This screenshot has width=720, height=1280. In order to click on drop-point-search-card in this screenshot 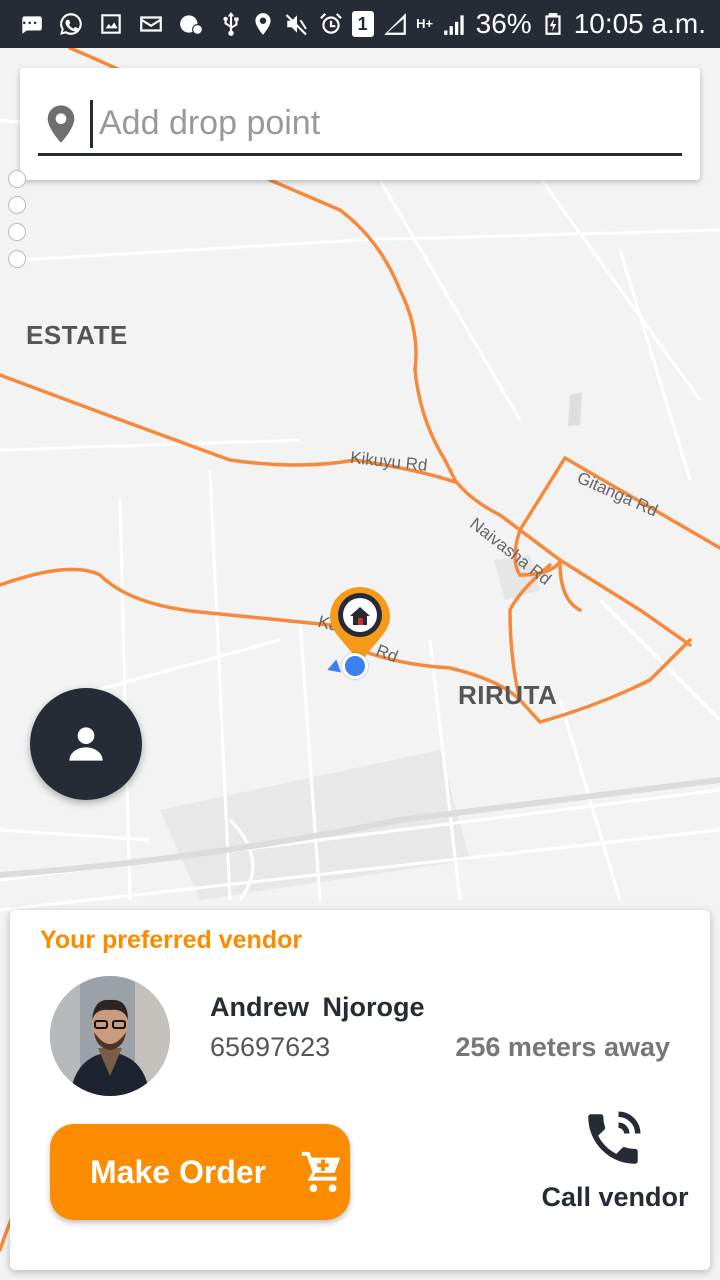, I will do `click(360, 124)`.